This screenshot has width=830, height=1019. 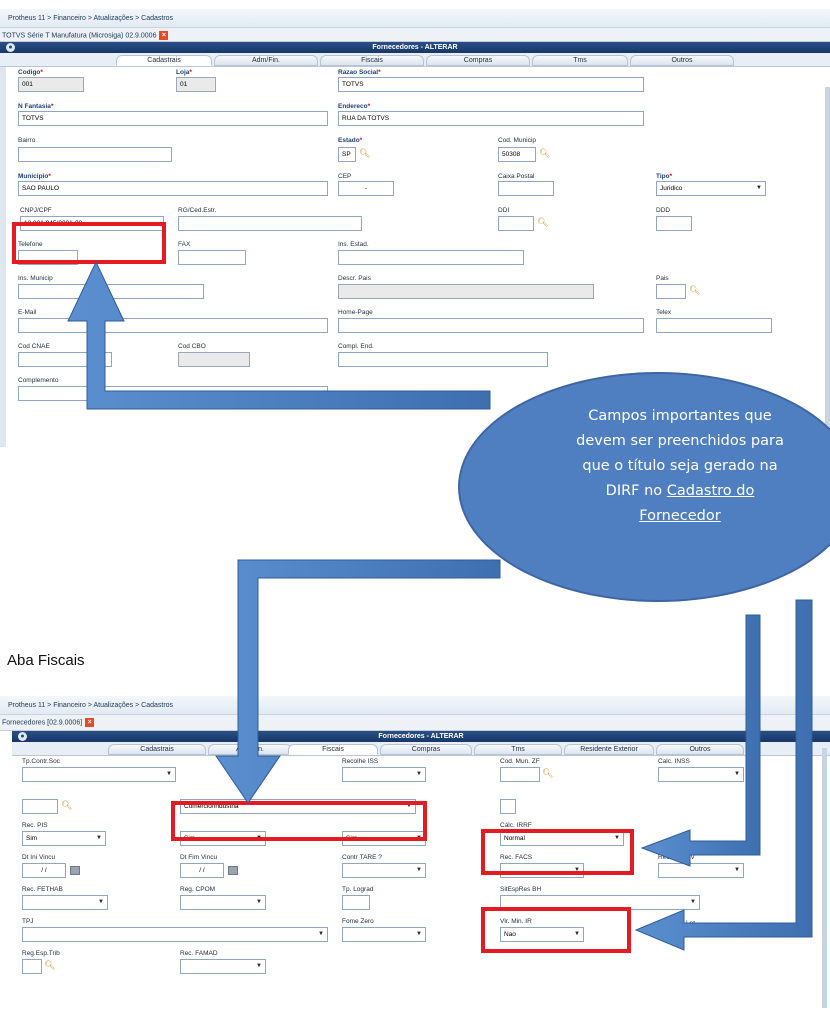 I want to click on arrow-to-calc-irrf, so click(x=700, y=740).